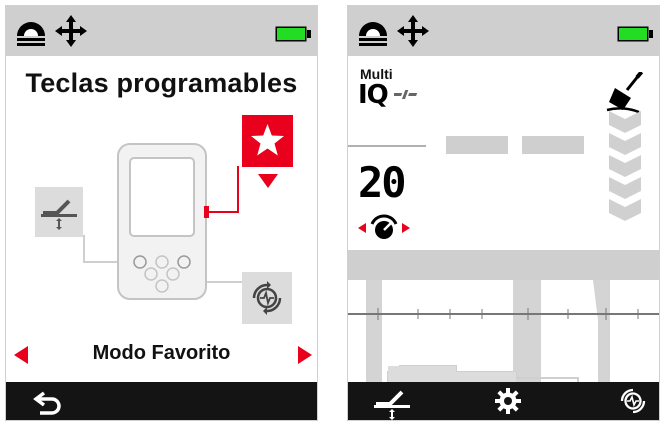  I want to click on sensitivity-adjust-icon, so click(384, 228).